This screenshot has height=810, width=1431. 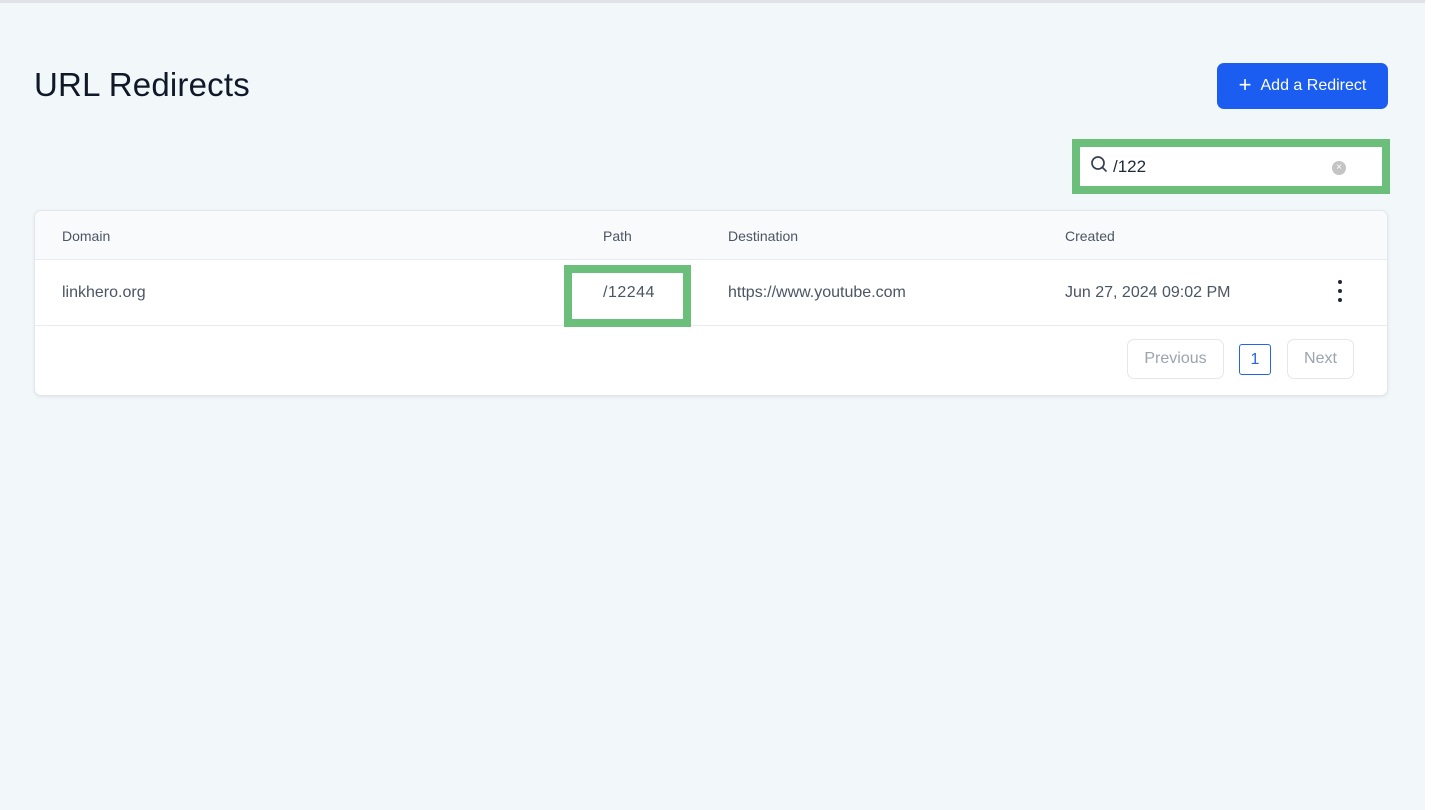 What do you see at coordinates (617, 236) in the screenshot?
I see `column-path: Path` at bounding box center [617, 236].